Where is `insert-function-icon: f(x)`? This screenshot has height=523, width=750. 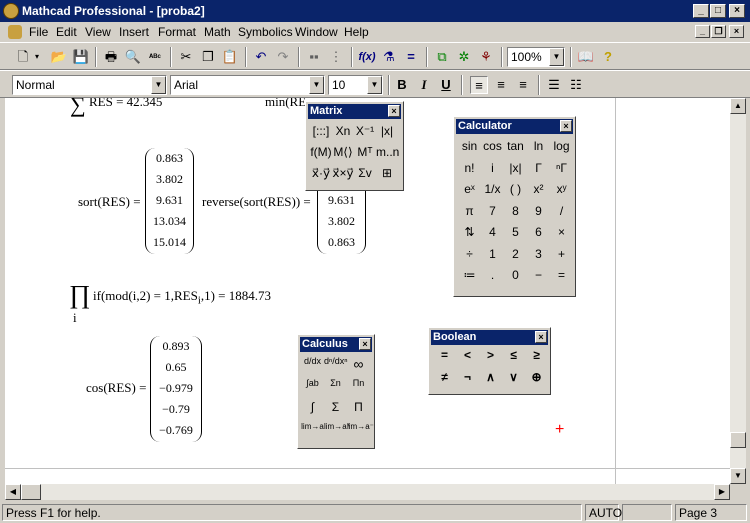
insert-function-icon: f(x) is located at coordinates (367, 57).